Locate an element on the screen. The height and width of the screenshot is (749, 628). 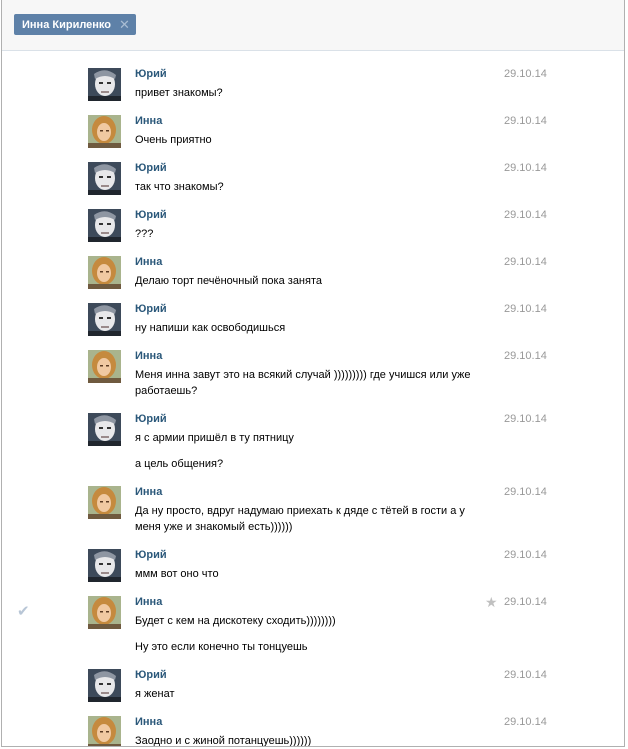
checkmark-icon: ✔ is located at coordinates (23, 611).